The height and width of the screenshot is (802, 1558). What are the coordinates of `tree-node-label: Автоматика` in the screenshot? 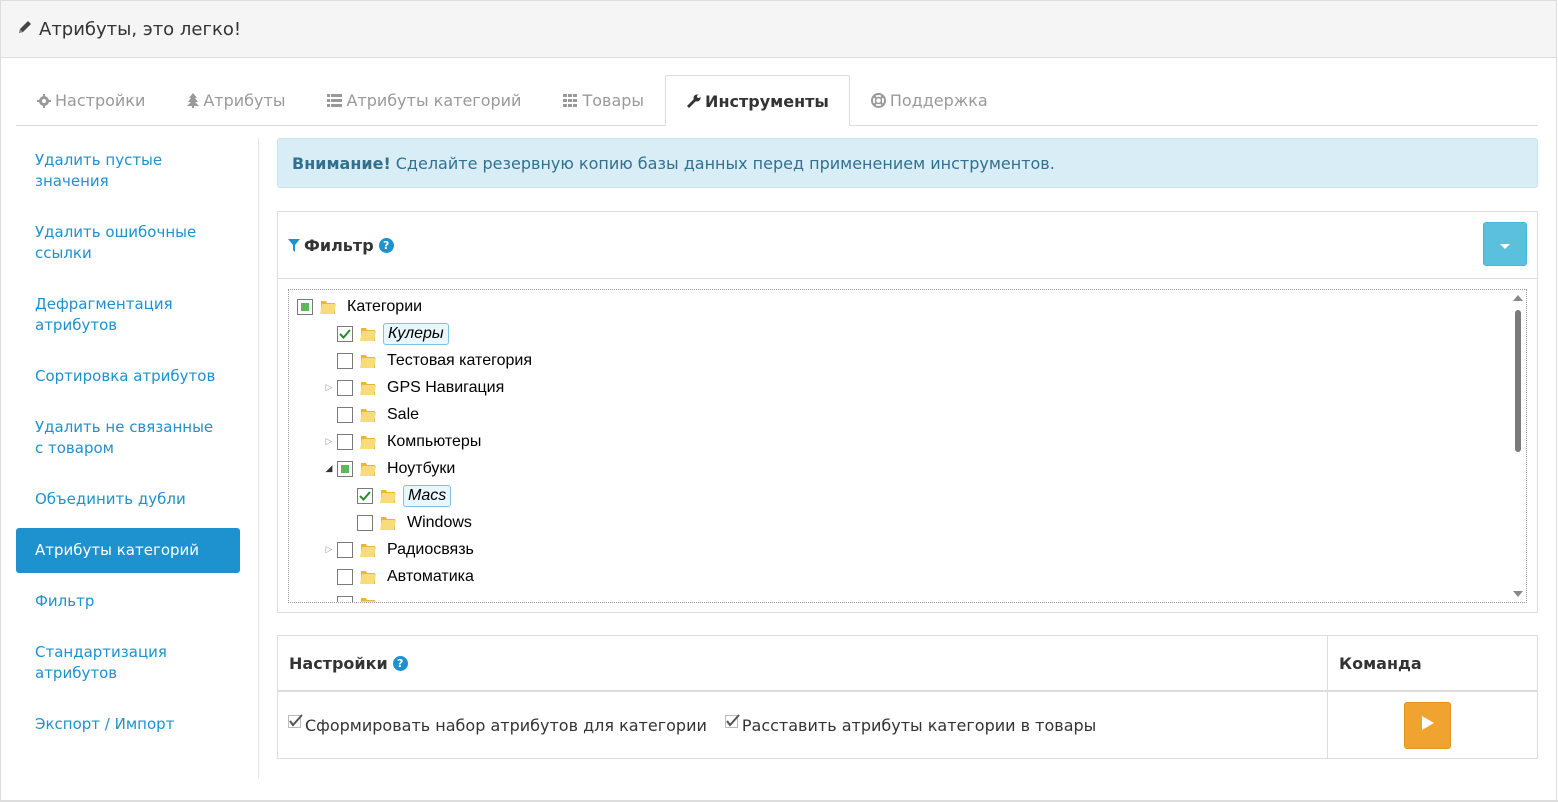 It's located at (430, 577).